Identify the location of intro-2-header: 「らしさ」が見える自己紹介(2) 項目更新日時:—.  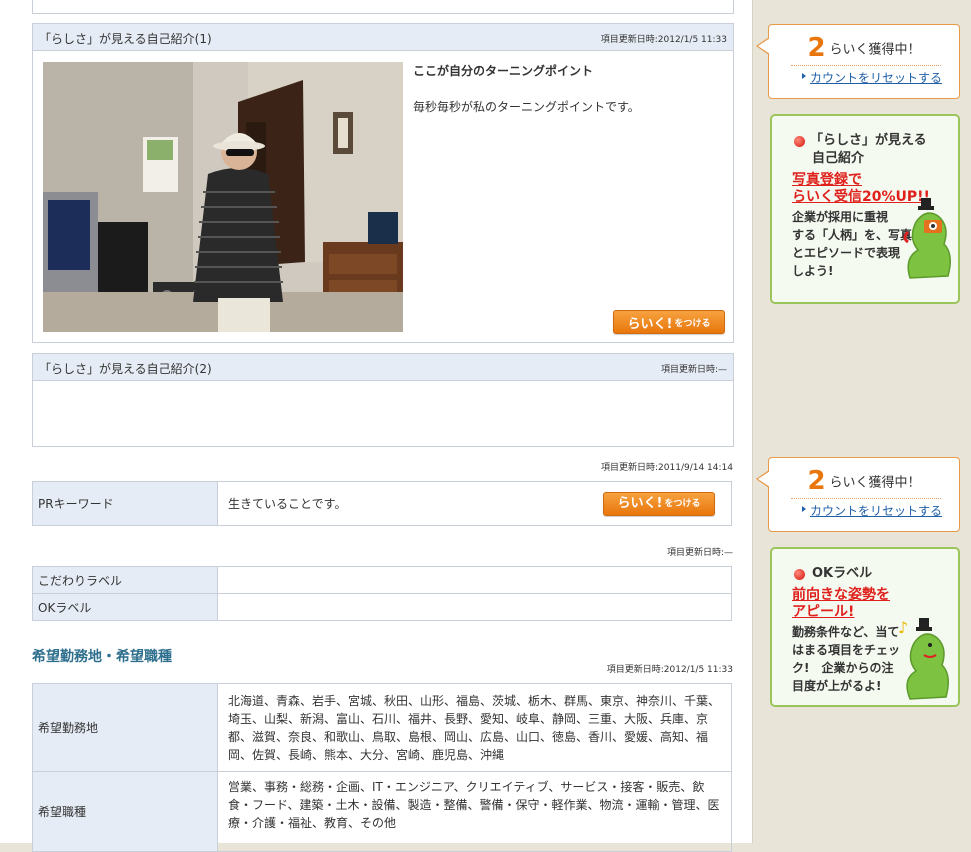
(383, 367).